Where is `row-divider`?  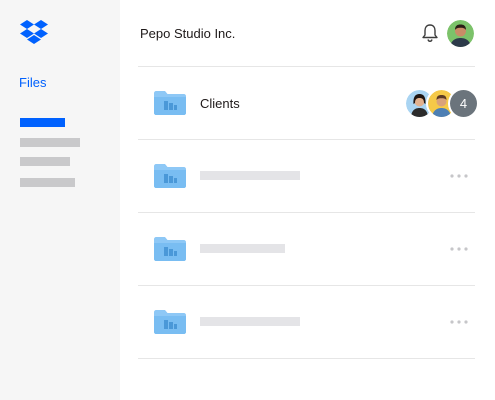
row-divider is located at coordinates (306, 358).